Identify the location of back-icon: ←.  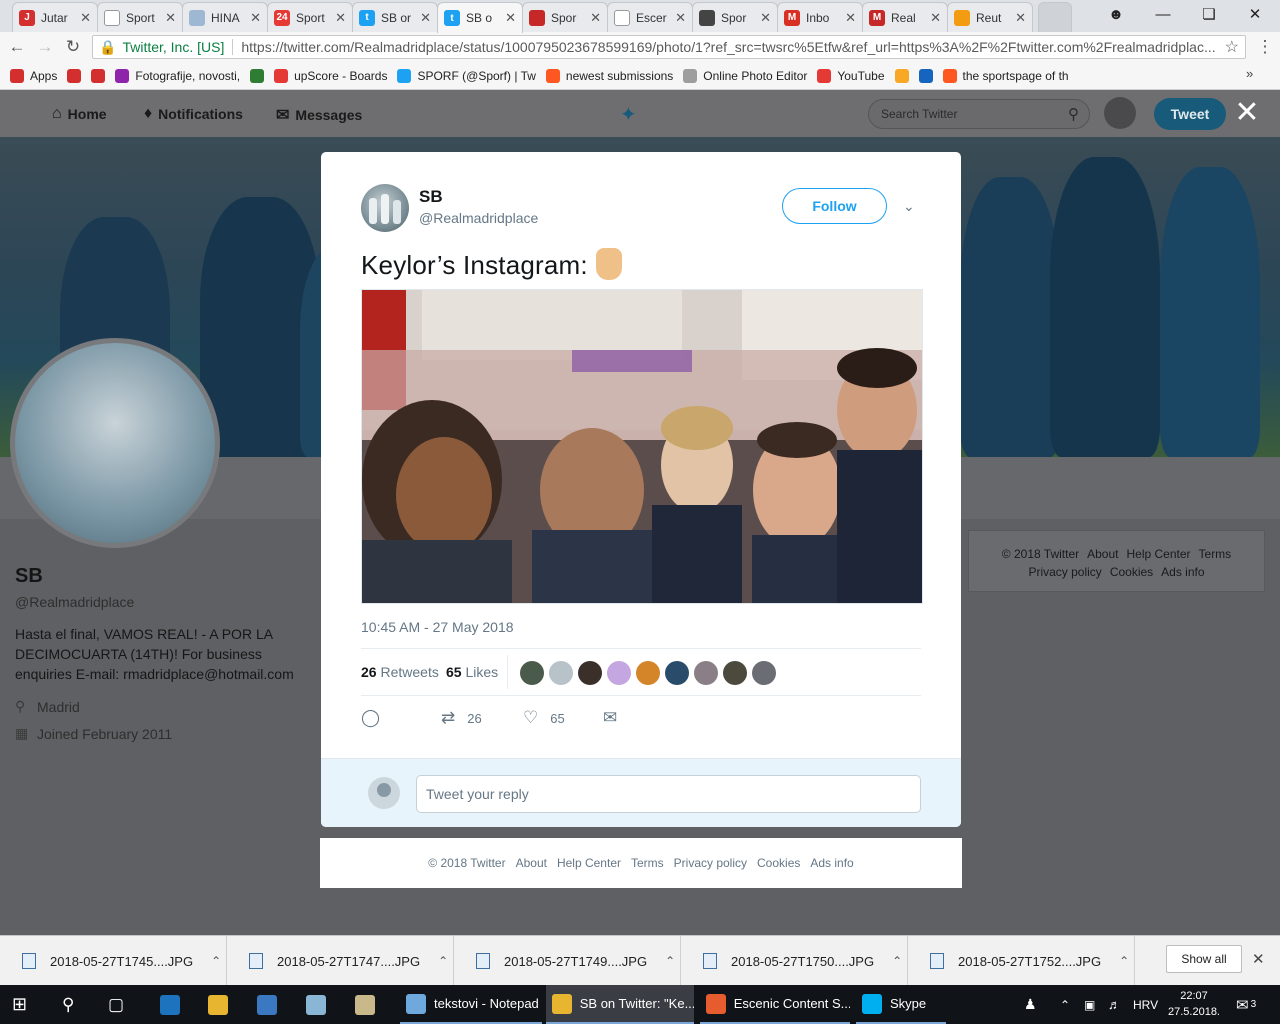
(17, 47).